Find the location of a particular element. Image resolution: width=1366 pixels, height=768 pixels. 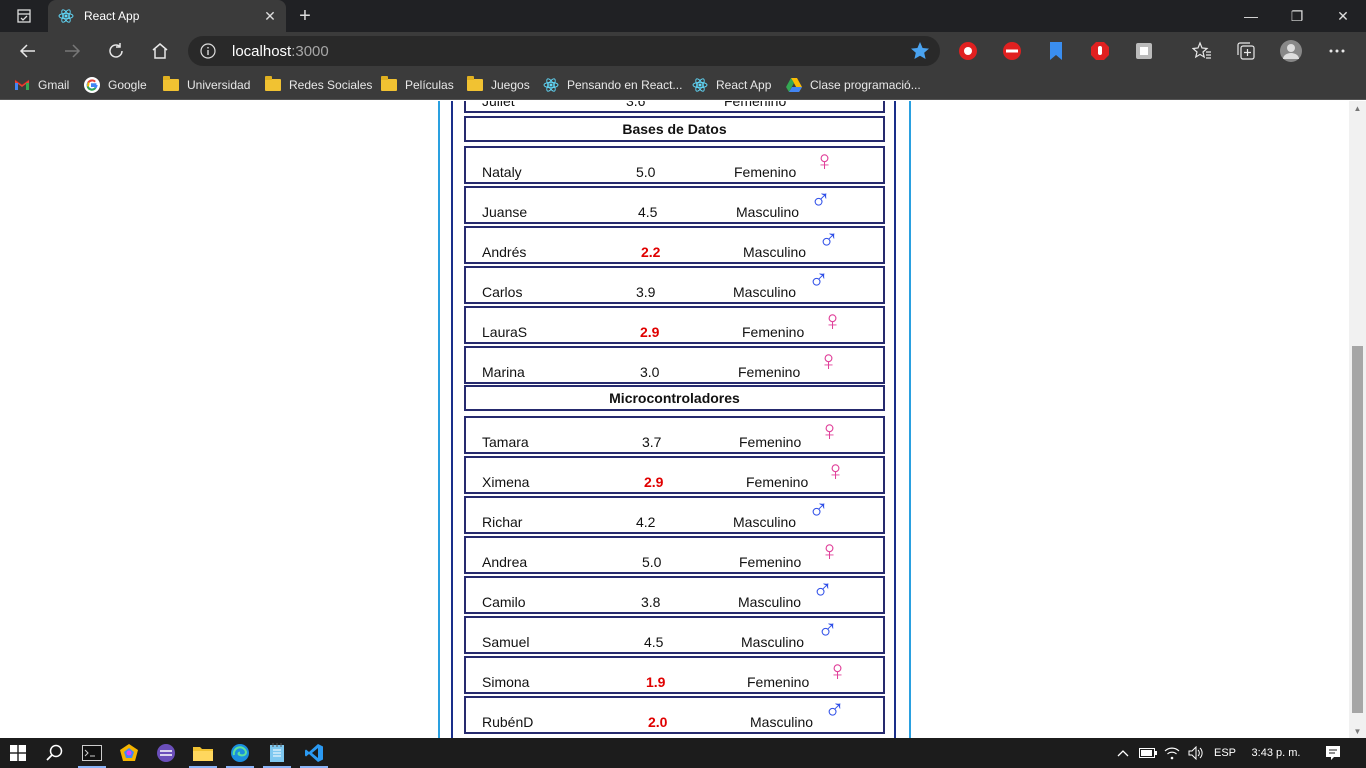

favorites-icon is located at coordinates (1202, 51).